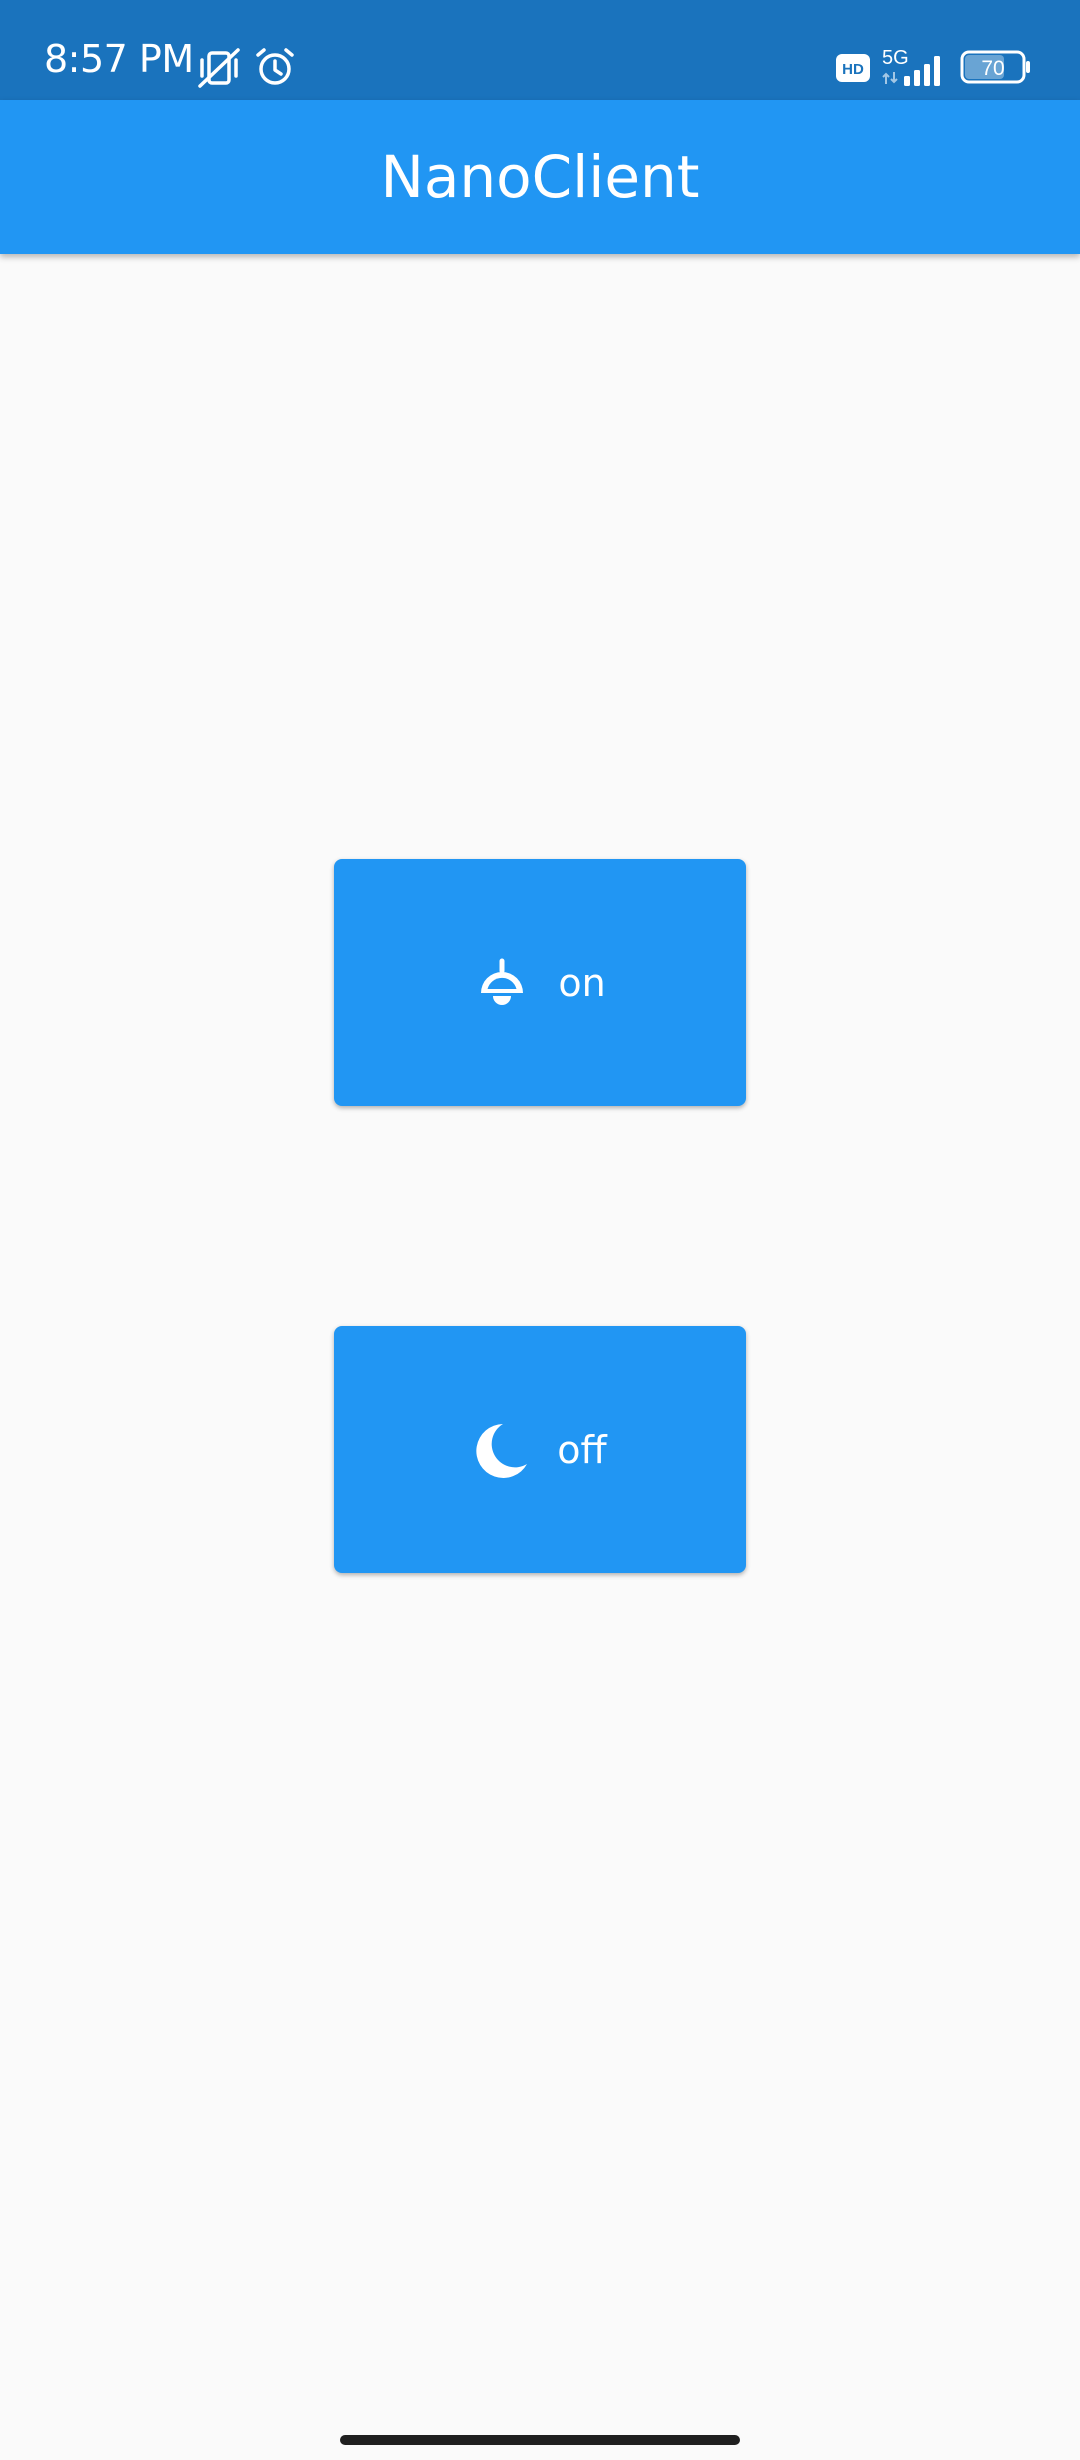 This screenshot has height=2460, width=1080. I want to click on status-bar: 8:57 PM HD 5G 70, so click(540, 50).